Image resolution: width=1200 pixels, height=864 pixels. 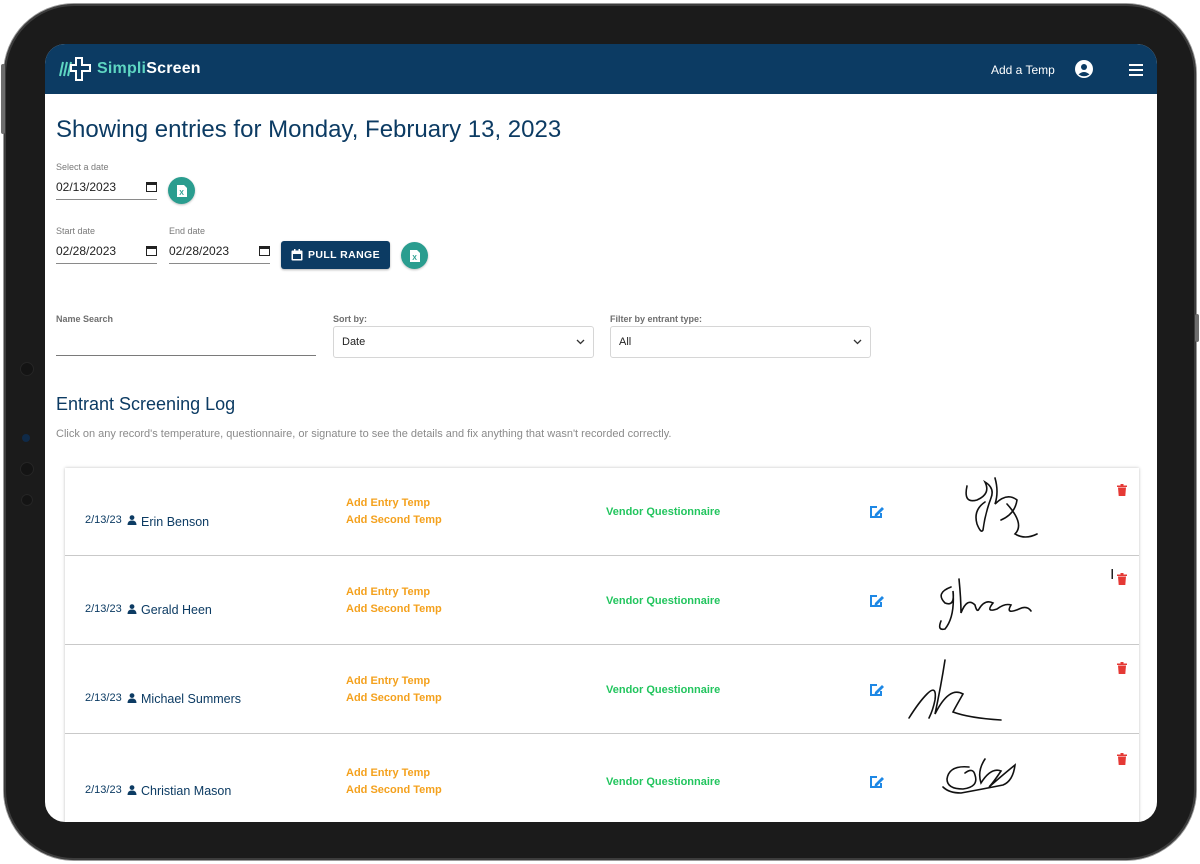 I want to click on sort-by-select: Date, so click(x=463, y=342).